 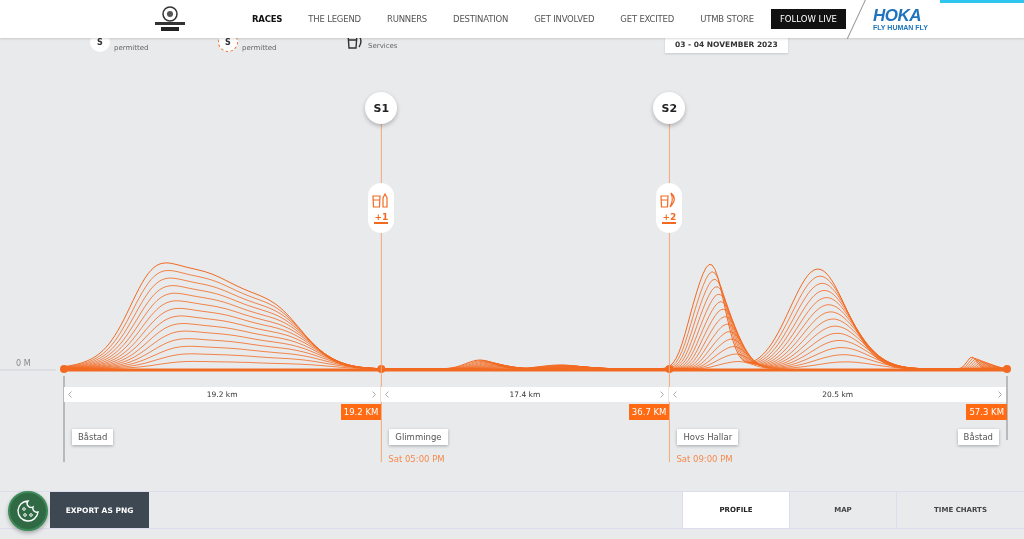 What do you see at coordinates (381, 200) in the screenshot?
I see `glass-bottle-icon` at bounding box center [381, 200].